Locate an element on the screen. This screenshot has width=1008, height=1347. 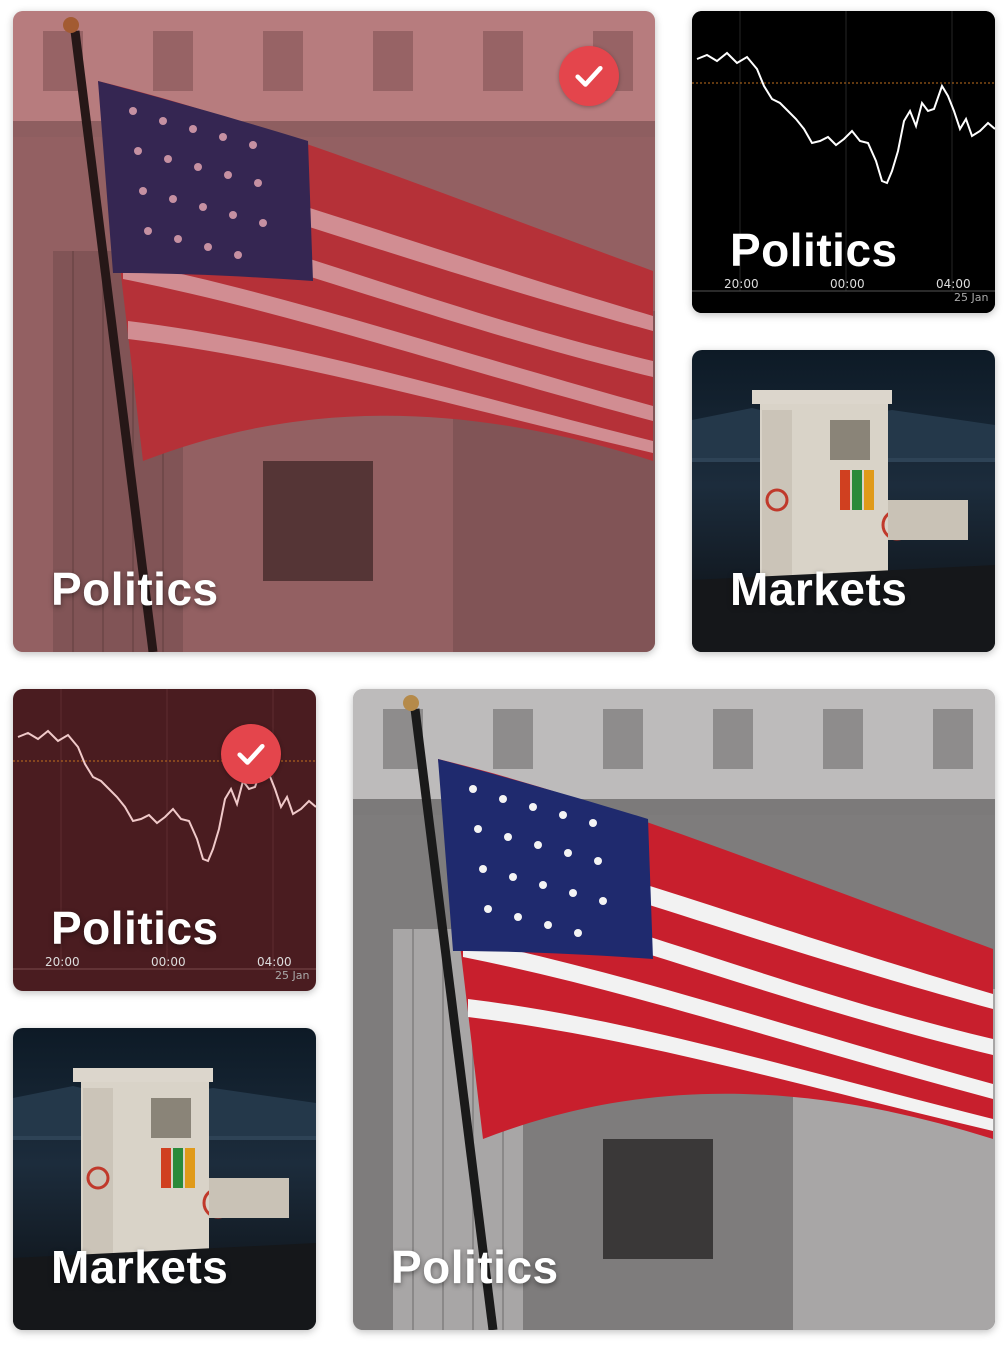
topic-card-politics-chart: Politics 20:00 00:00 04:00 25 Jan is located at coordinates (843, 162).